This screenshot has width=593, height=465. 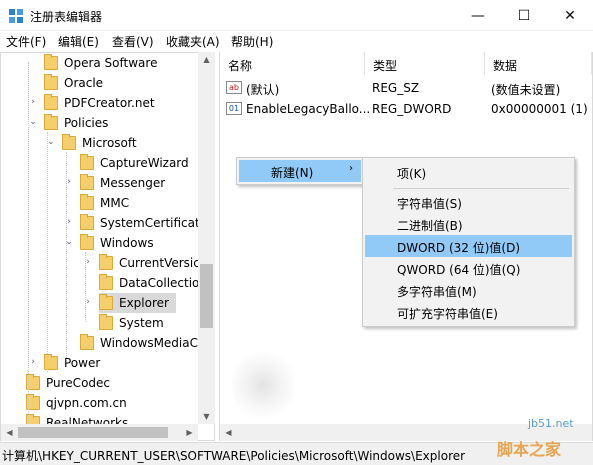 I want to click on value-type: REG_SZ, so click(x=396, y=88).